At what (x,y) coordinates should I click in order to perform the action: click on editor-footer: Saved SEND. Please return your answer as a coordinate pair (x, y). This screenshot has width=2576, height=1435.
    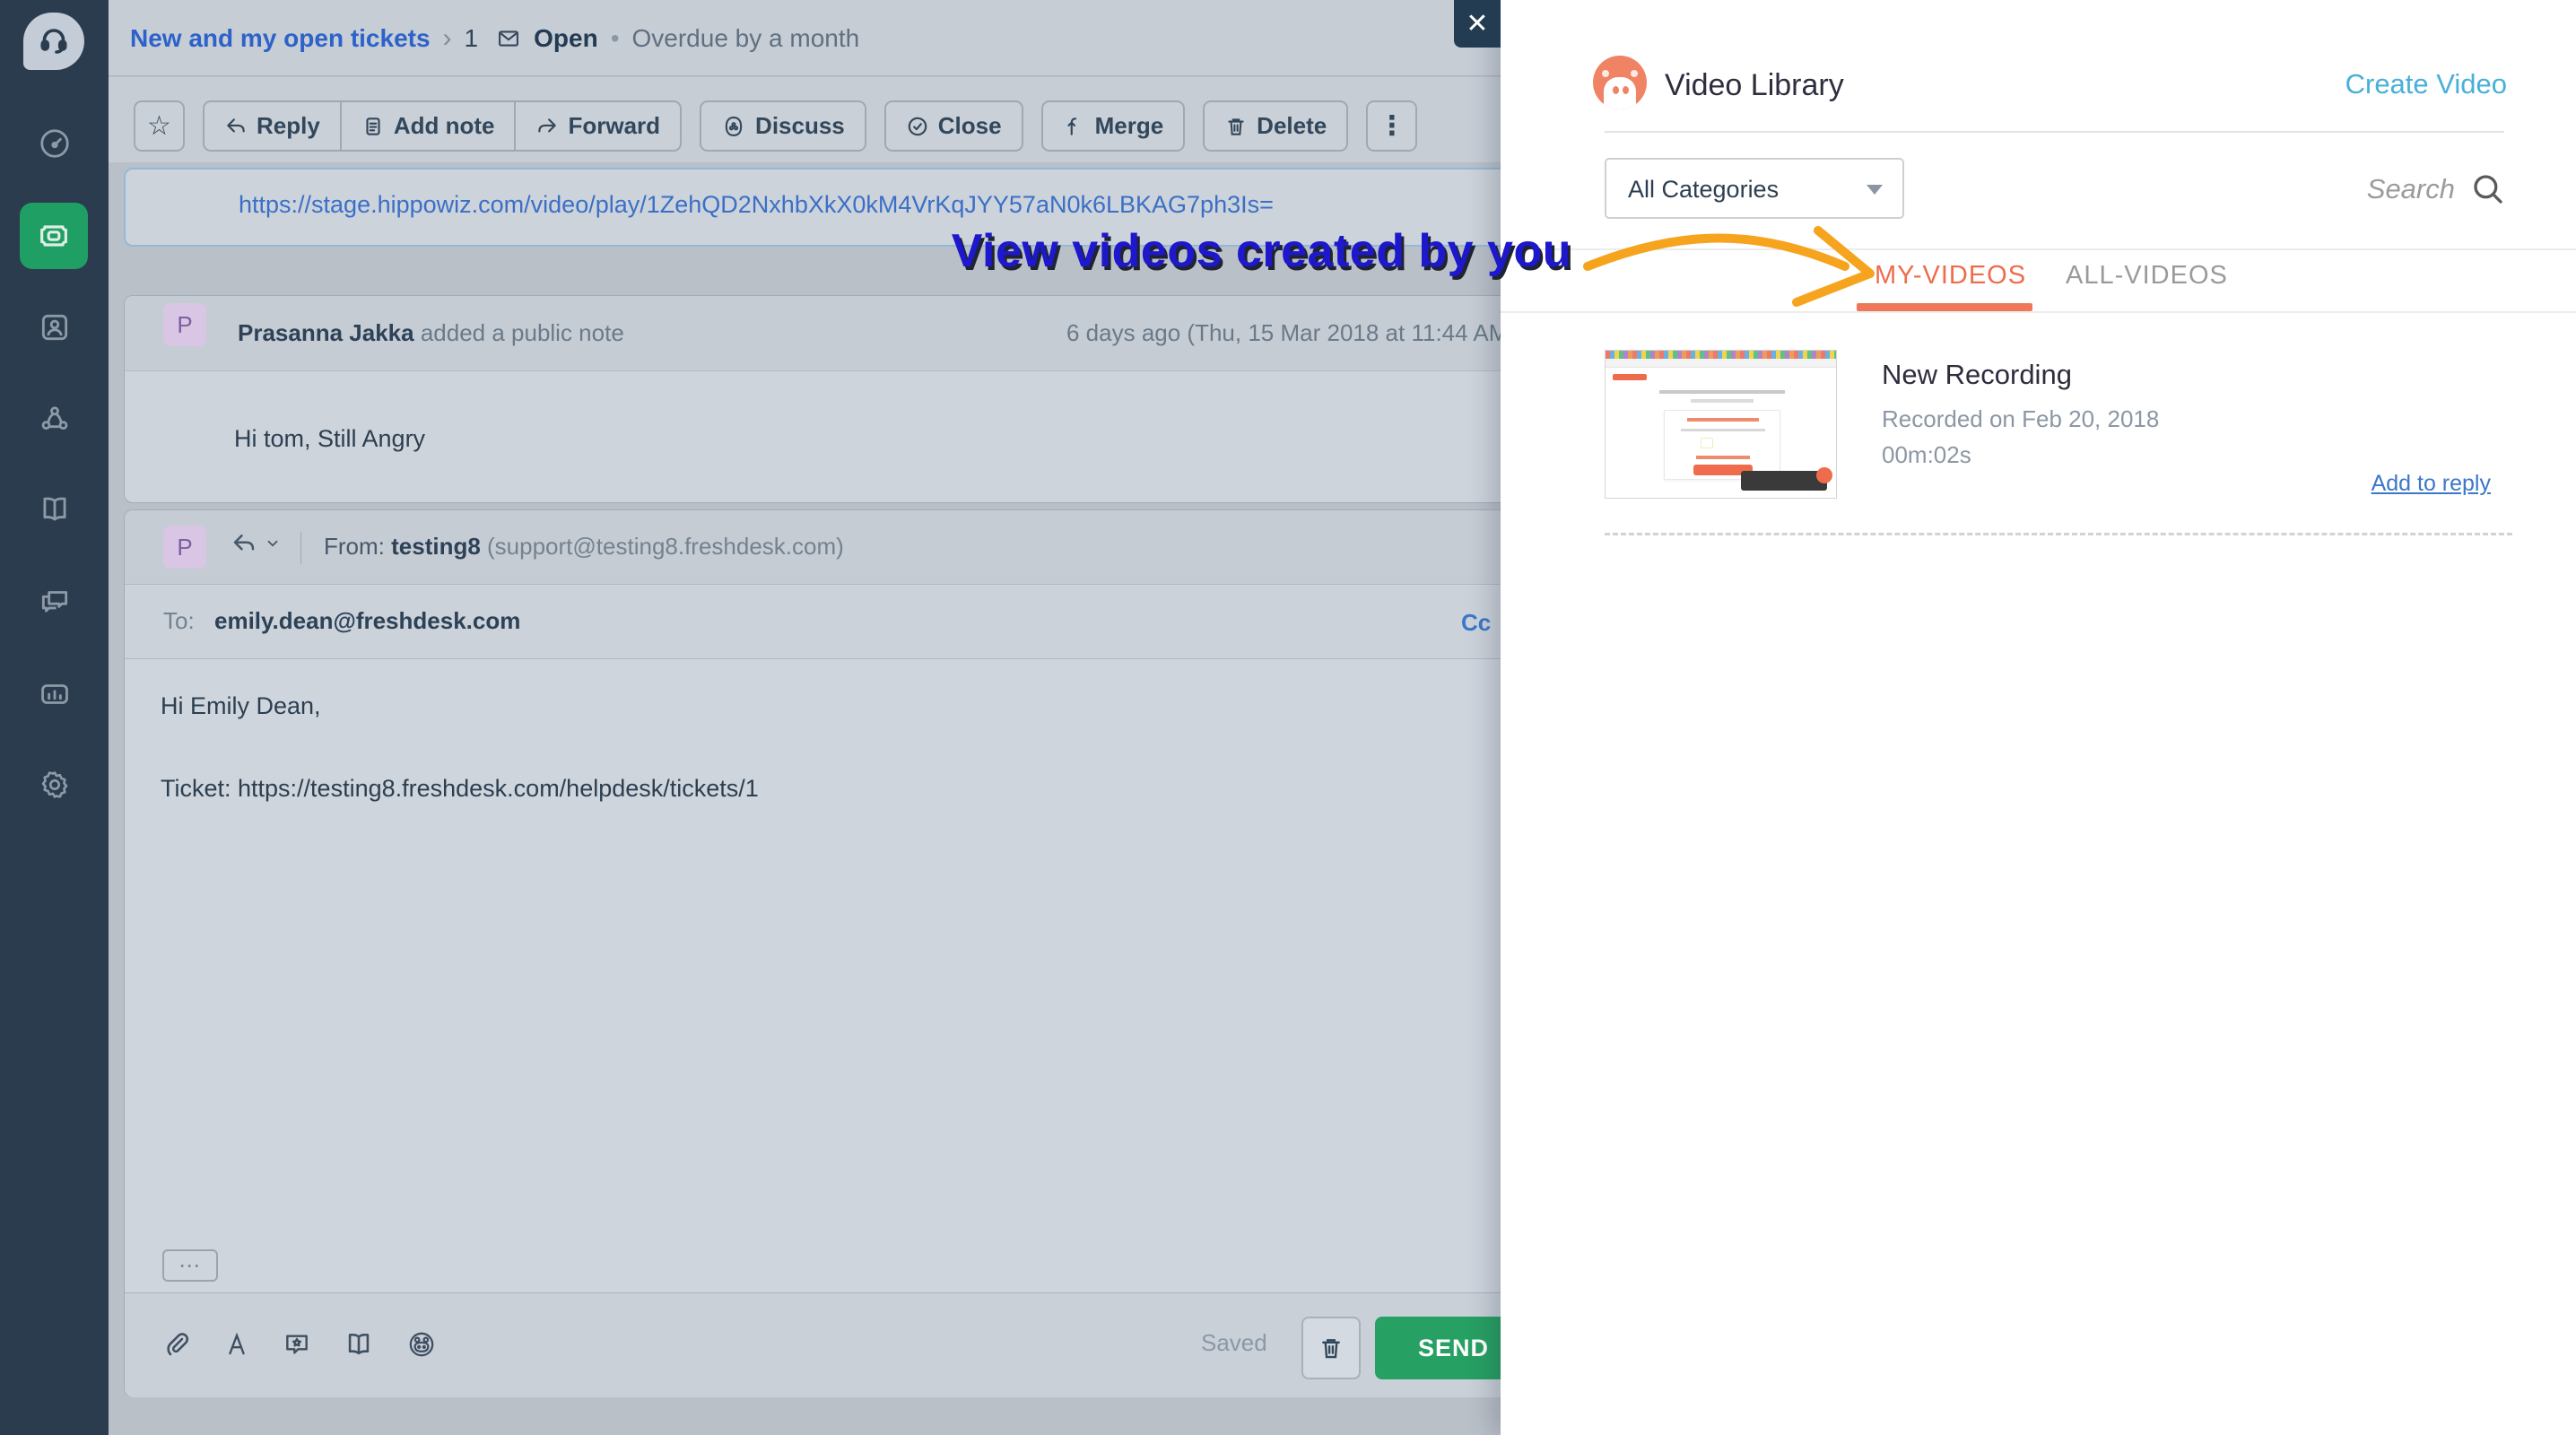
    Looking at the image, I should click on (828, 1344).